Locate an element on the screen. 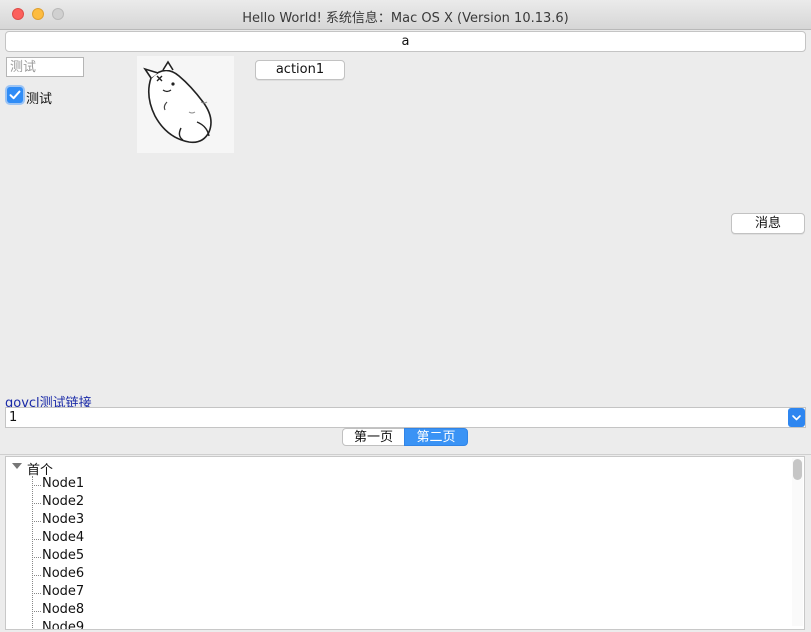 This screenshot has width=811, height=632. combo-dropdown-button is located at coordinates (796, 417).